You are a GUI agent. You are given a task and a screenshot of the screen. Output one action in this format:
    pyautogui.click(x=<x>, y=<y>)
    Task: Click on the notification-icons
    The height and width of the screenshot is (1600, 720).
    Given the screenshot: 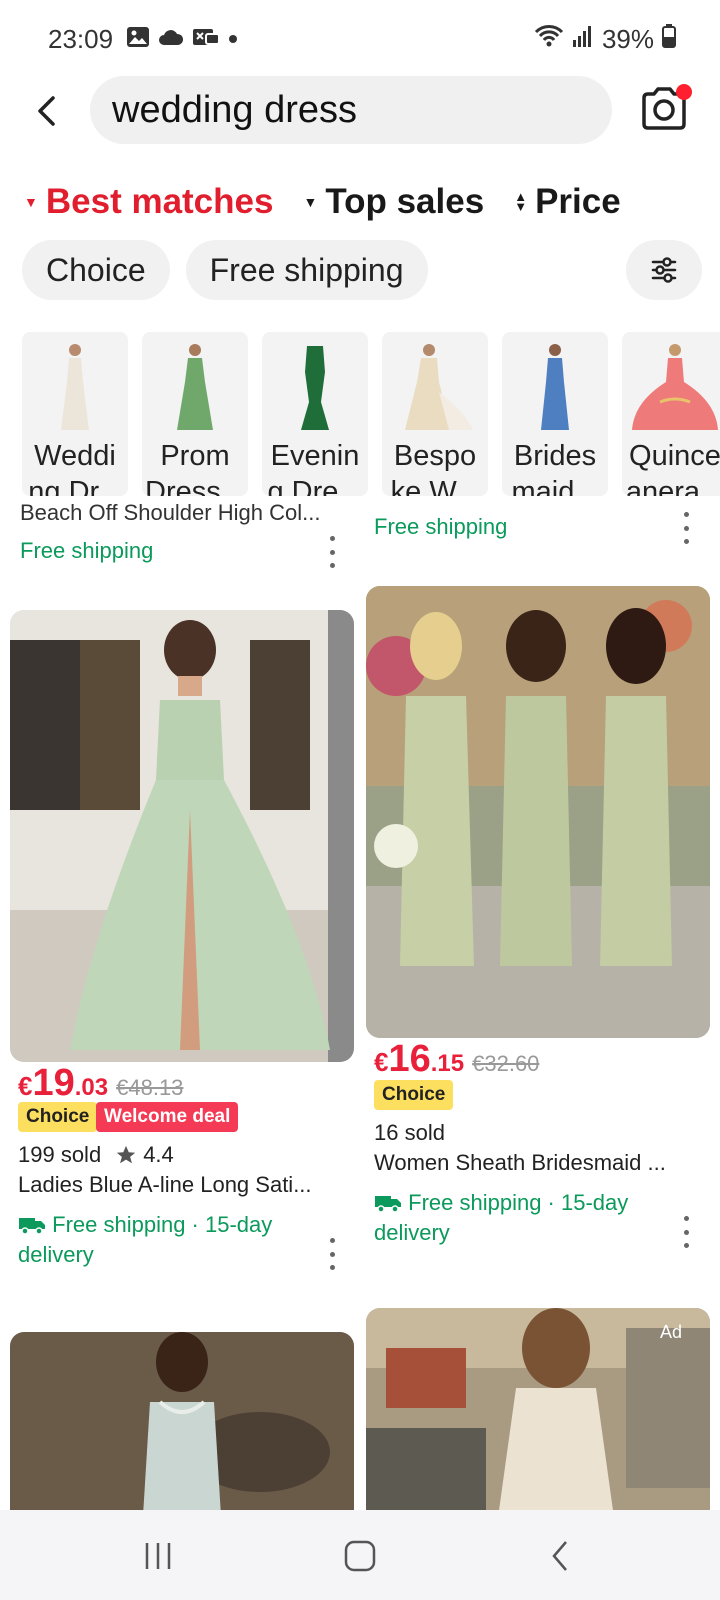 What is the action you would take?
    pyautogui.click(x=182, y=39)
    